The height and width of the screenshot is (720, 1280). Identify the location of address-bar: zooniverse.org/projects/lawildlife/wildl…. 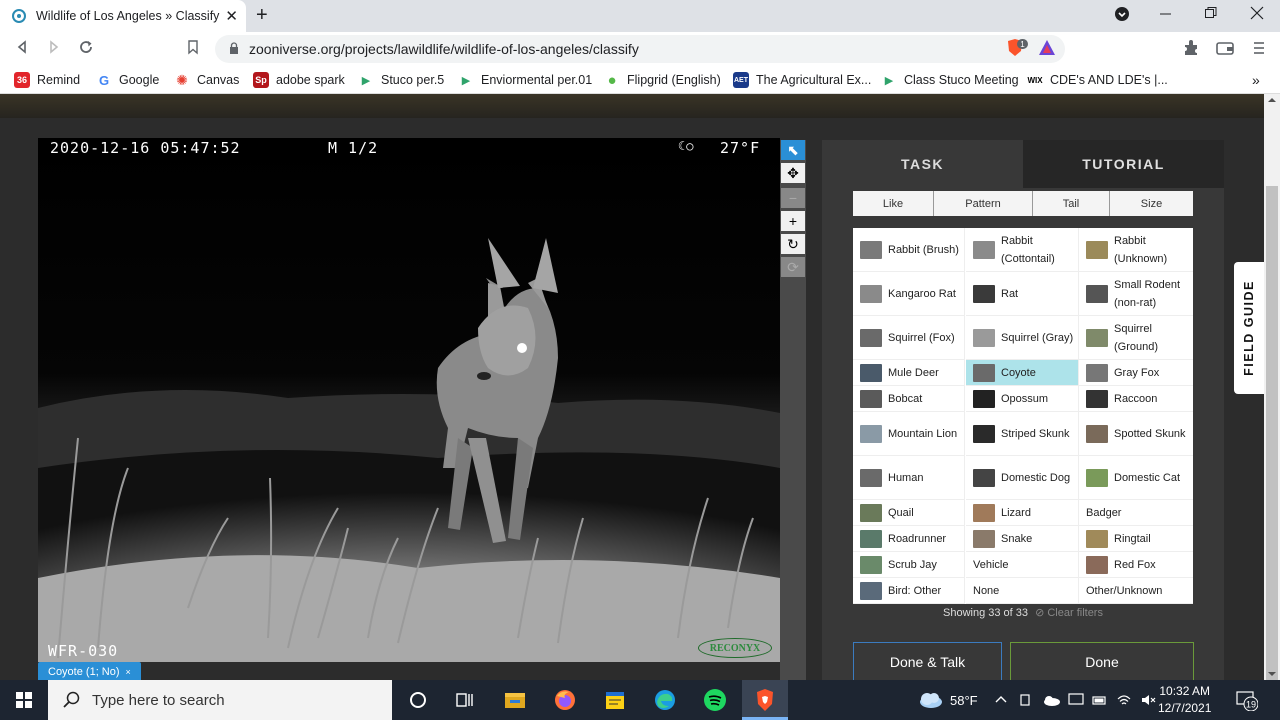
(640, 49).